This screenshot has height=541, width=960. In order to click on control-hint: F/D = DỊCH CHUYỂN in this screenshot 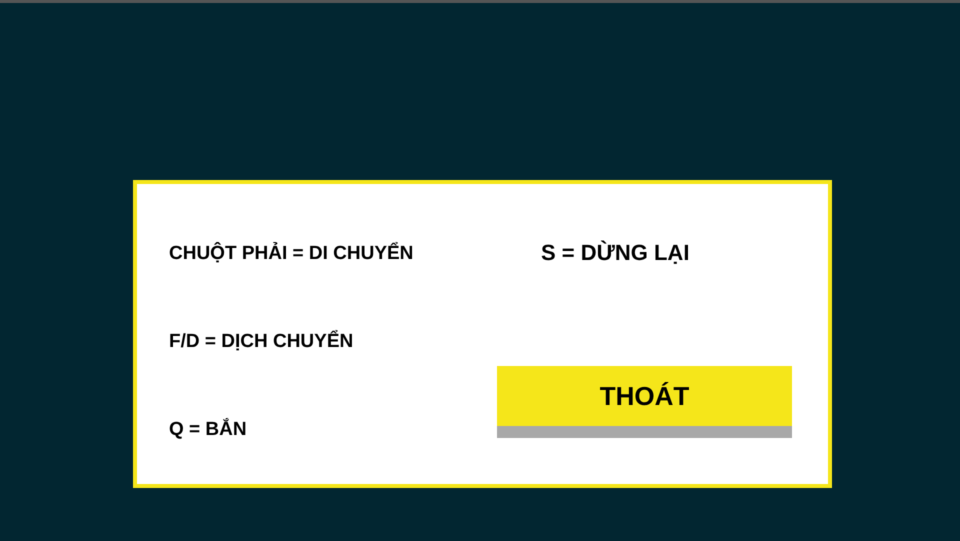, I will do `click(261, 342)`.